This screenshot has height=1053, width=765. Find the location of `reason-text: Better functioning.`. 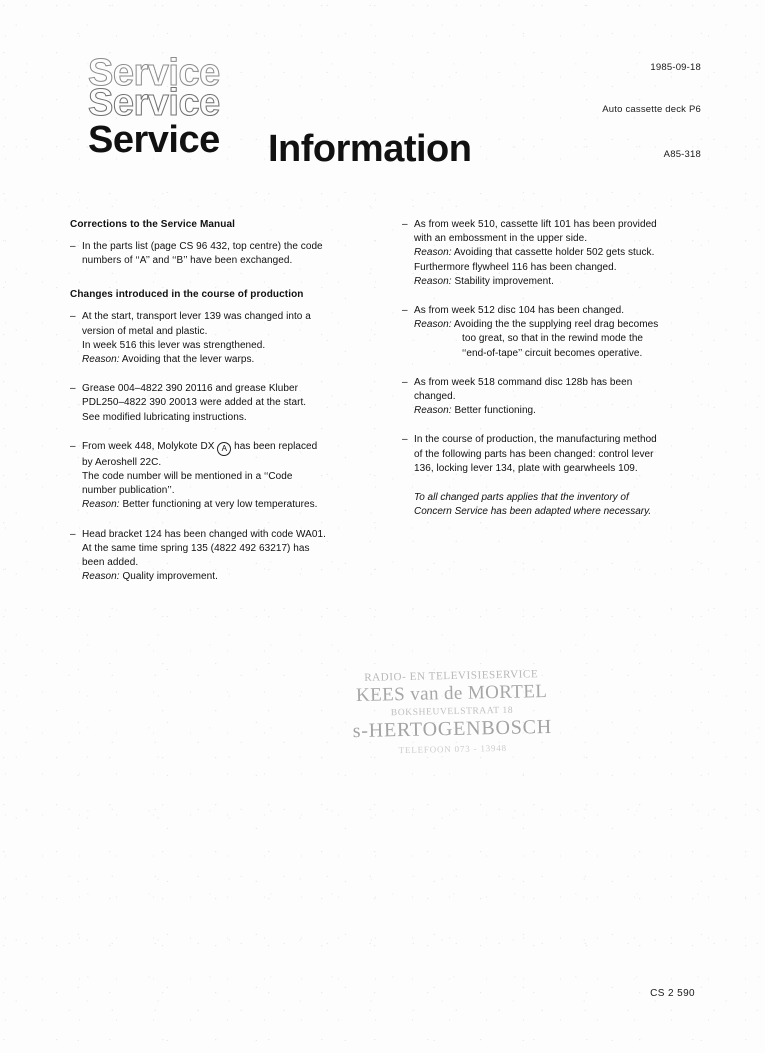

reason-text: Better functioning. is located at coordinates (493, 411).